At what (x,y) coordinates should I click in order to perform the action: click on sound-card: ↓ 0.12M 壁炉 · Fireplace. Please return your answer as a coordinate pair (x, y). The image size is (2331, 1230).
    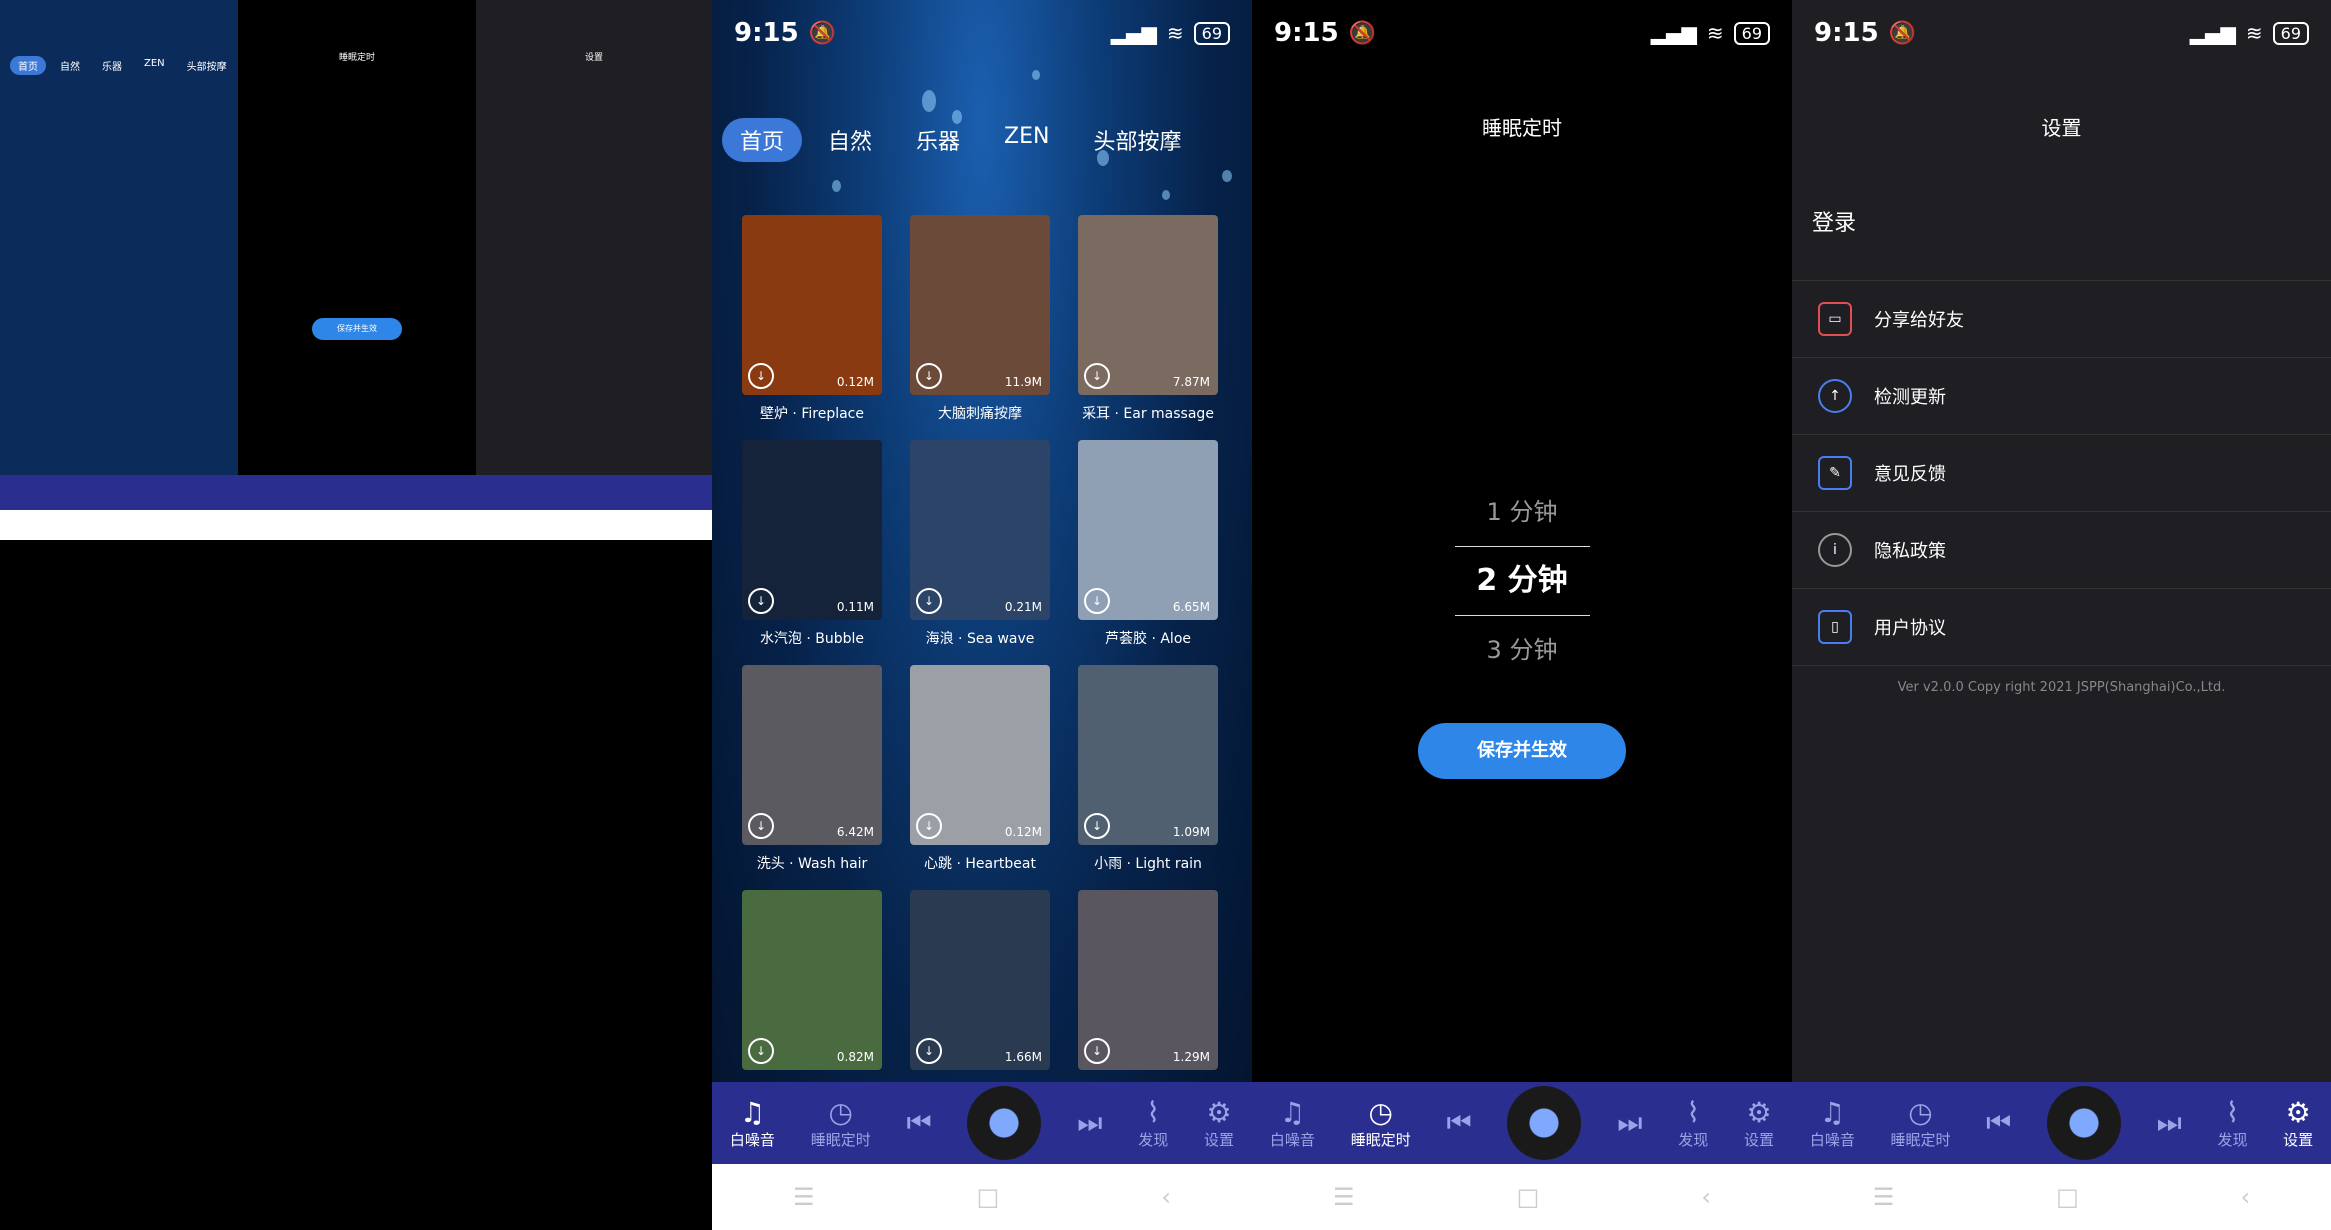
    Looking at the image, I should click on (812, 327).